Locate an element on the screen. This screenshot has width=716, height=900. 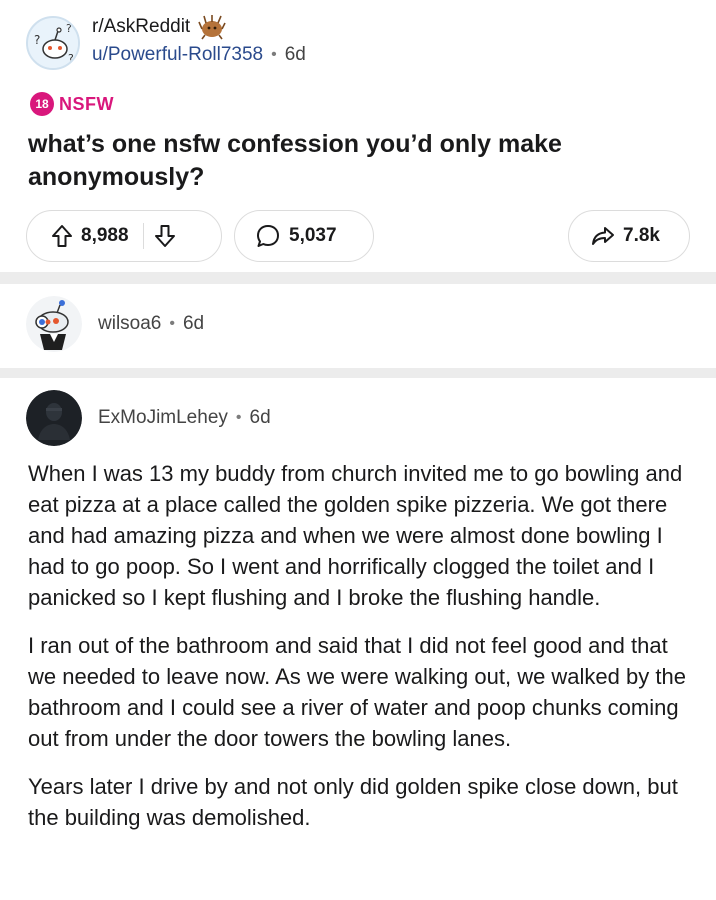
post-action-bar: 8,988 5,037 7.8k is located at coordinates (358, 236).